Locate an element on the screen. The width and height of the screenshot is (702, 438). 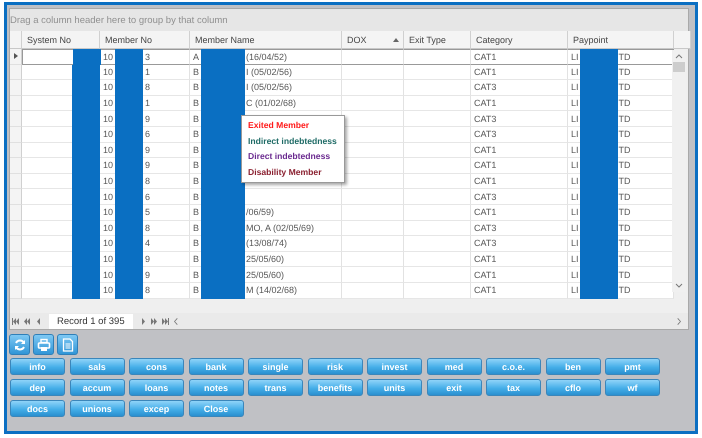
action-button: wf is located at coordinates (632, 387).